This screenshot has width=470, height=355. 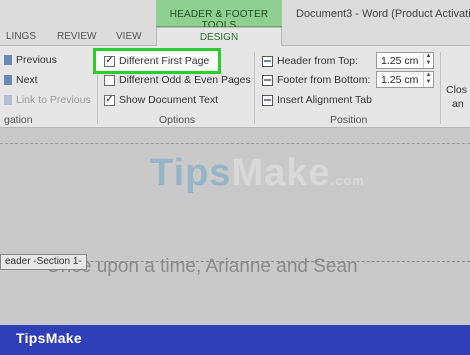 I want to click on close-header-footer-button: Clos, so click(x=456, y=90).